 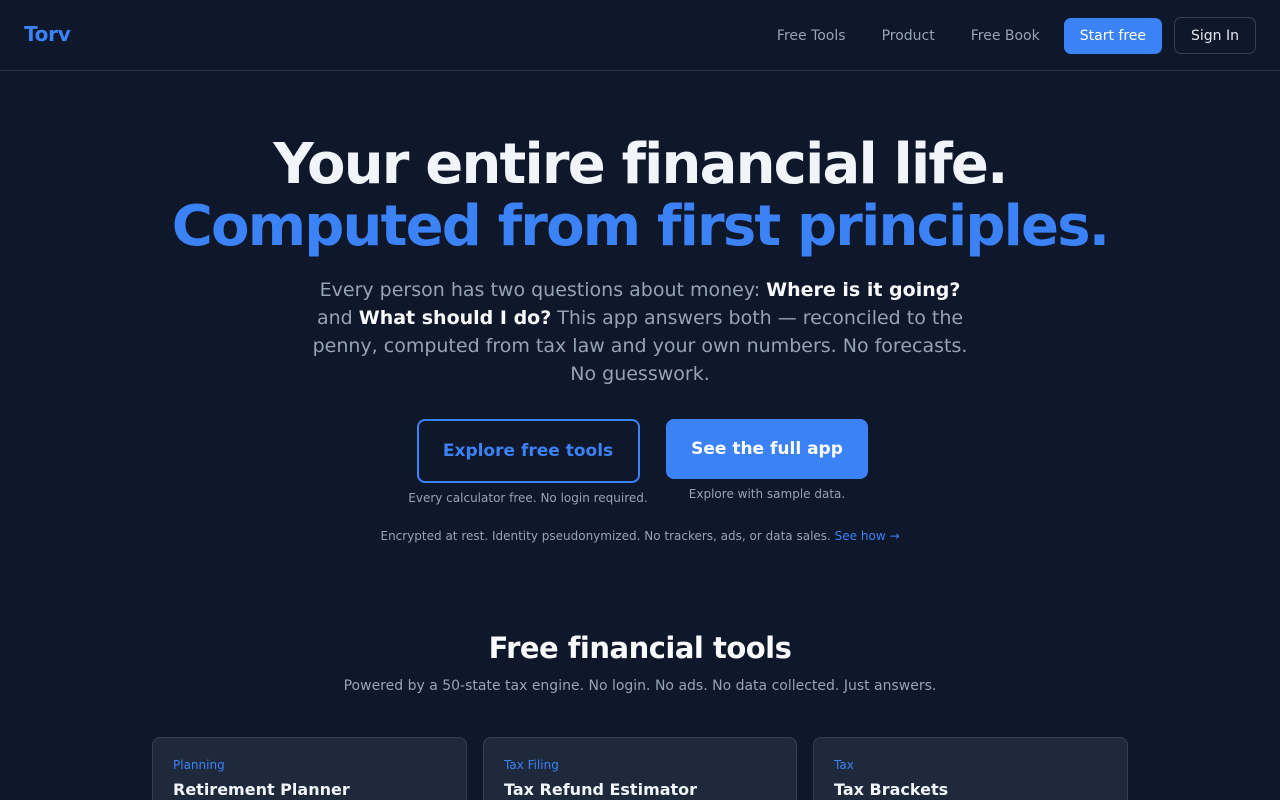 I want to click on brand-logo: Torv, so click(x=47, y=34).